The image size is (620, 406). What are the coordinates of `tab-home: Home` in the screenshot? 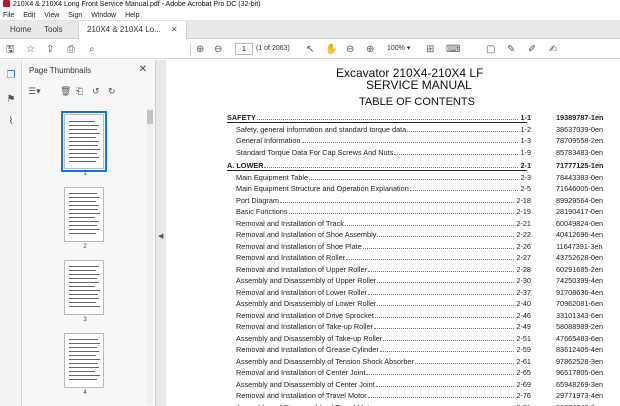 It's located at (20, 30).